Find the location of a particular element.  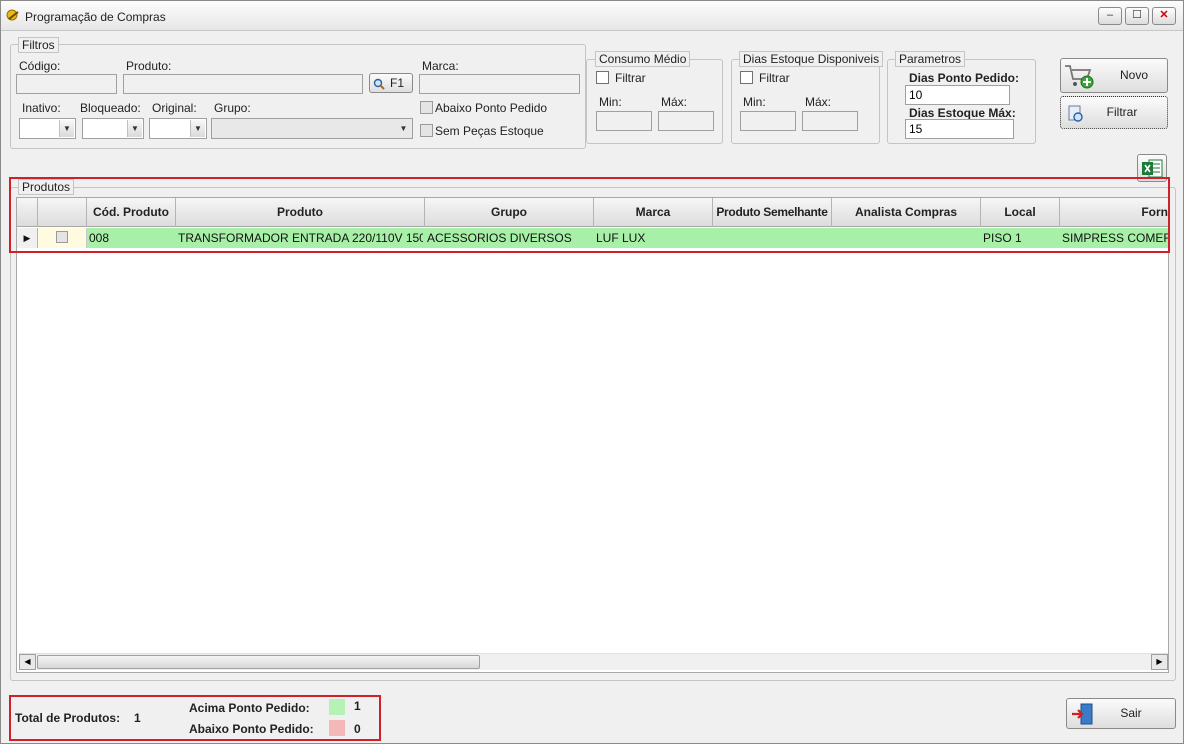

magnifier-icon is located at coordinates (379, 86).